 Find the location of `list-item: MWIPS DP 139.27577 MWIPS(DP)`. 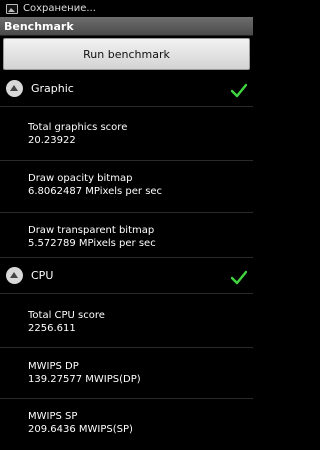

list-item: MWIPS DP 139.27577 MWIPS(DP) is located at coordinates (135, 373).